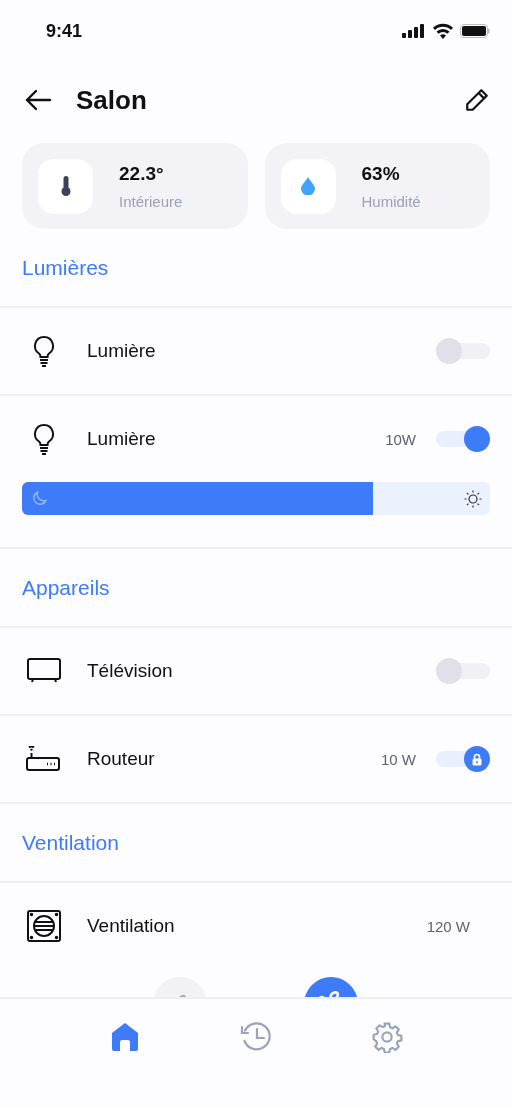 The height and width of the screenshot is (1109, 512). Describe the element at coordinates (131, 926) in the screenshot. I see `device-name: Ventilation` at that location.